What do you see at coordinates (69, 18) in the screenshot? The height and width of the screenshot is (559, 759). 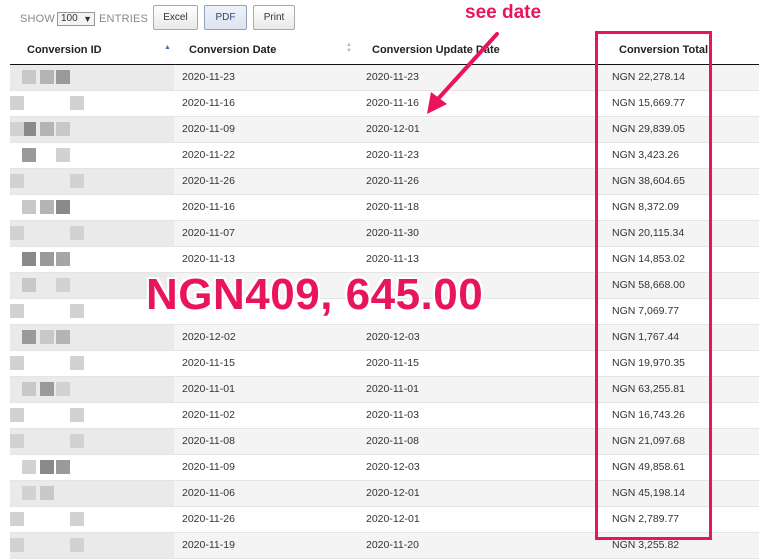 I see `entries-select-value: 100` at bounding box center [69, 18].